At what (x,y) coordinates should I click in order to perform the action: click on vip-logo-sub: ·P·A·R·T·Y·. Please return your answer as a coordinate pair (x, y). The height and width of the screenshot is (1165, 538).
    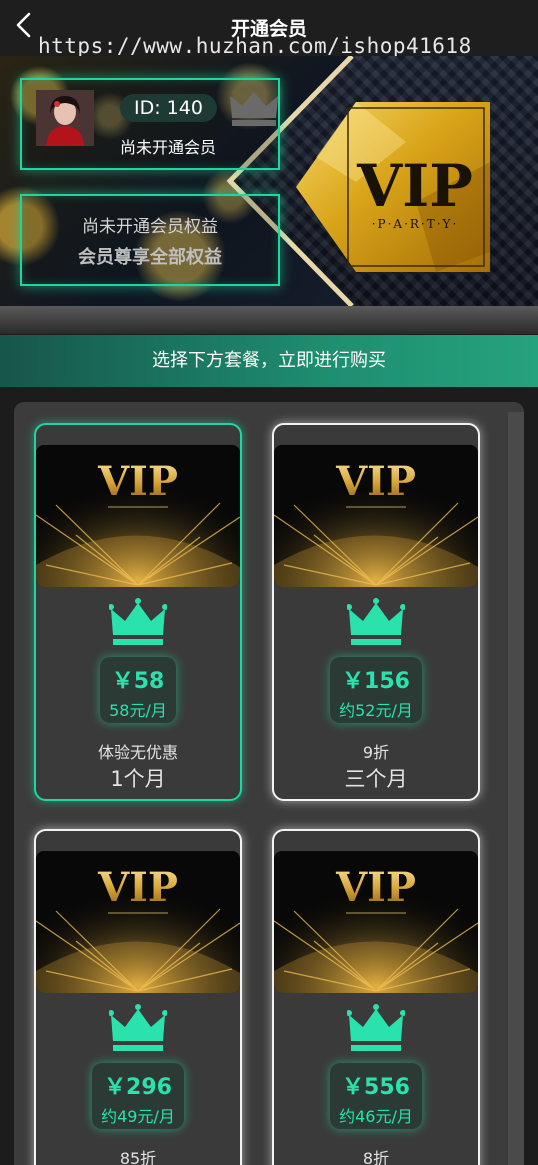
    Looking at the image, I should click on (415, 224).